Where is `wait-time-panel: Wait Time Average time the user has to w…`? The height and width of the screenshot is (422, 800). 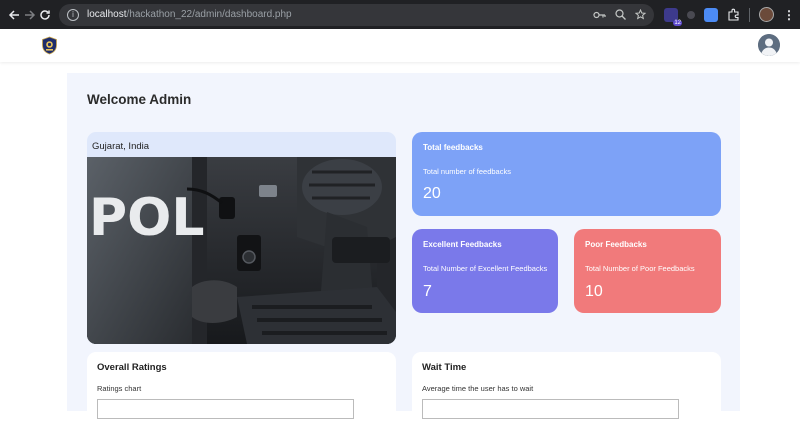
wait-time-panel: Wait Time Average time the user has to w… is located at coordinates (566, 387).